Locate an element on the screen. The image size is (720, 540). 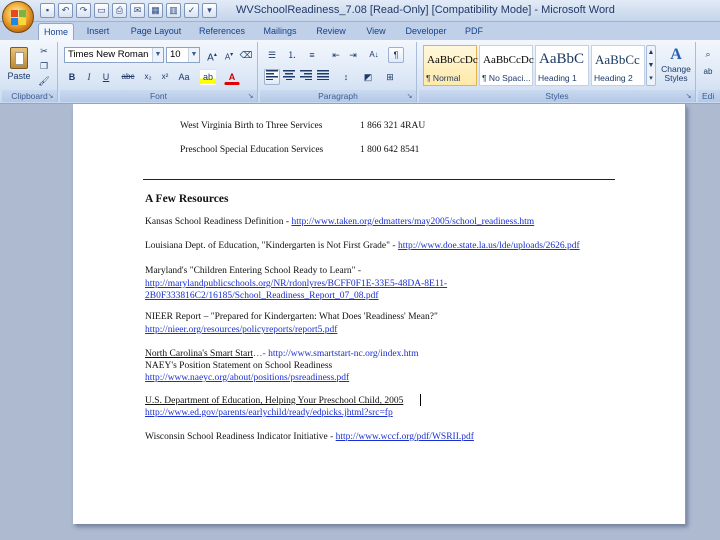
contact-phone: 1 800 642 8541 is located at coordinates (390, 150).